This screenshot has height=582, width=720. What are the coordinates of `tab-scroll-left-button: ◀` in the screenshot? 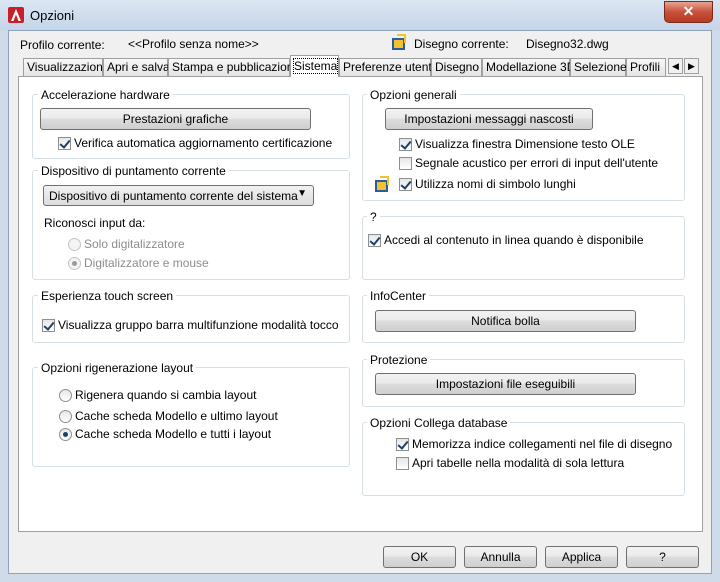 It's located at (675, 66).